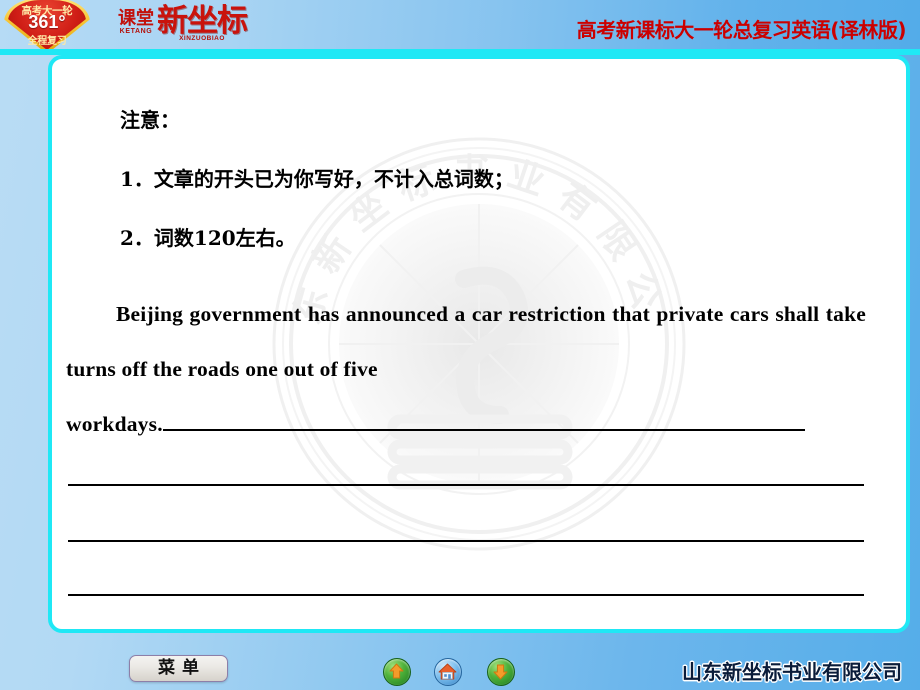  I want to click on brand-xinzuobiao-pinyin: XINZUOBIAO, so click(202, 38).